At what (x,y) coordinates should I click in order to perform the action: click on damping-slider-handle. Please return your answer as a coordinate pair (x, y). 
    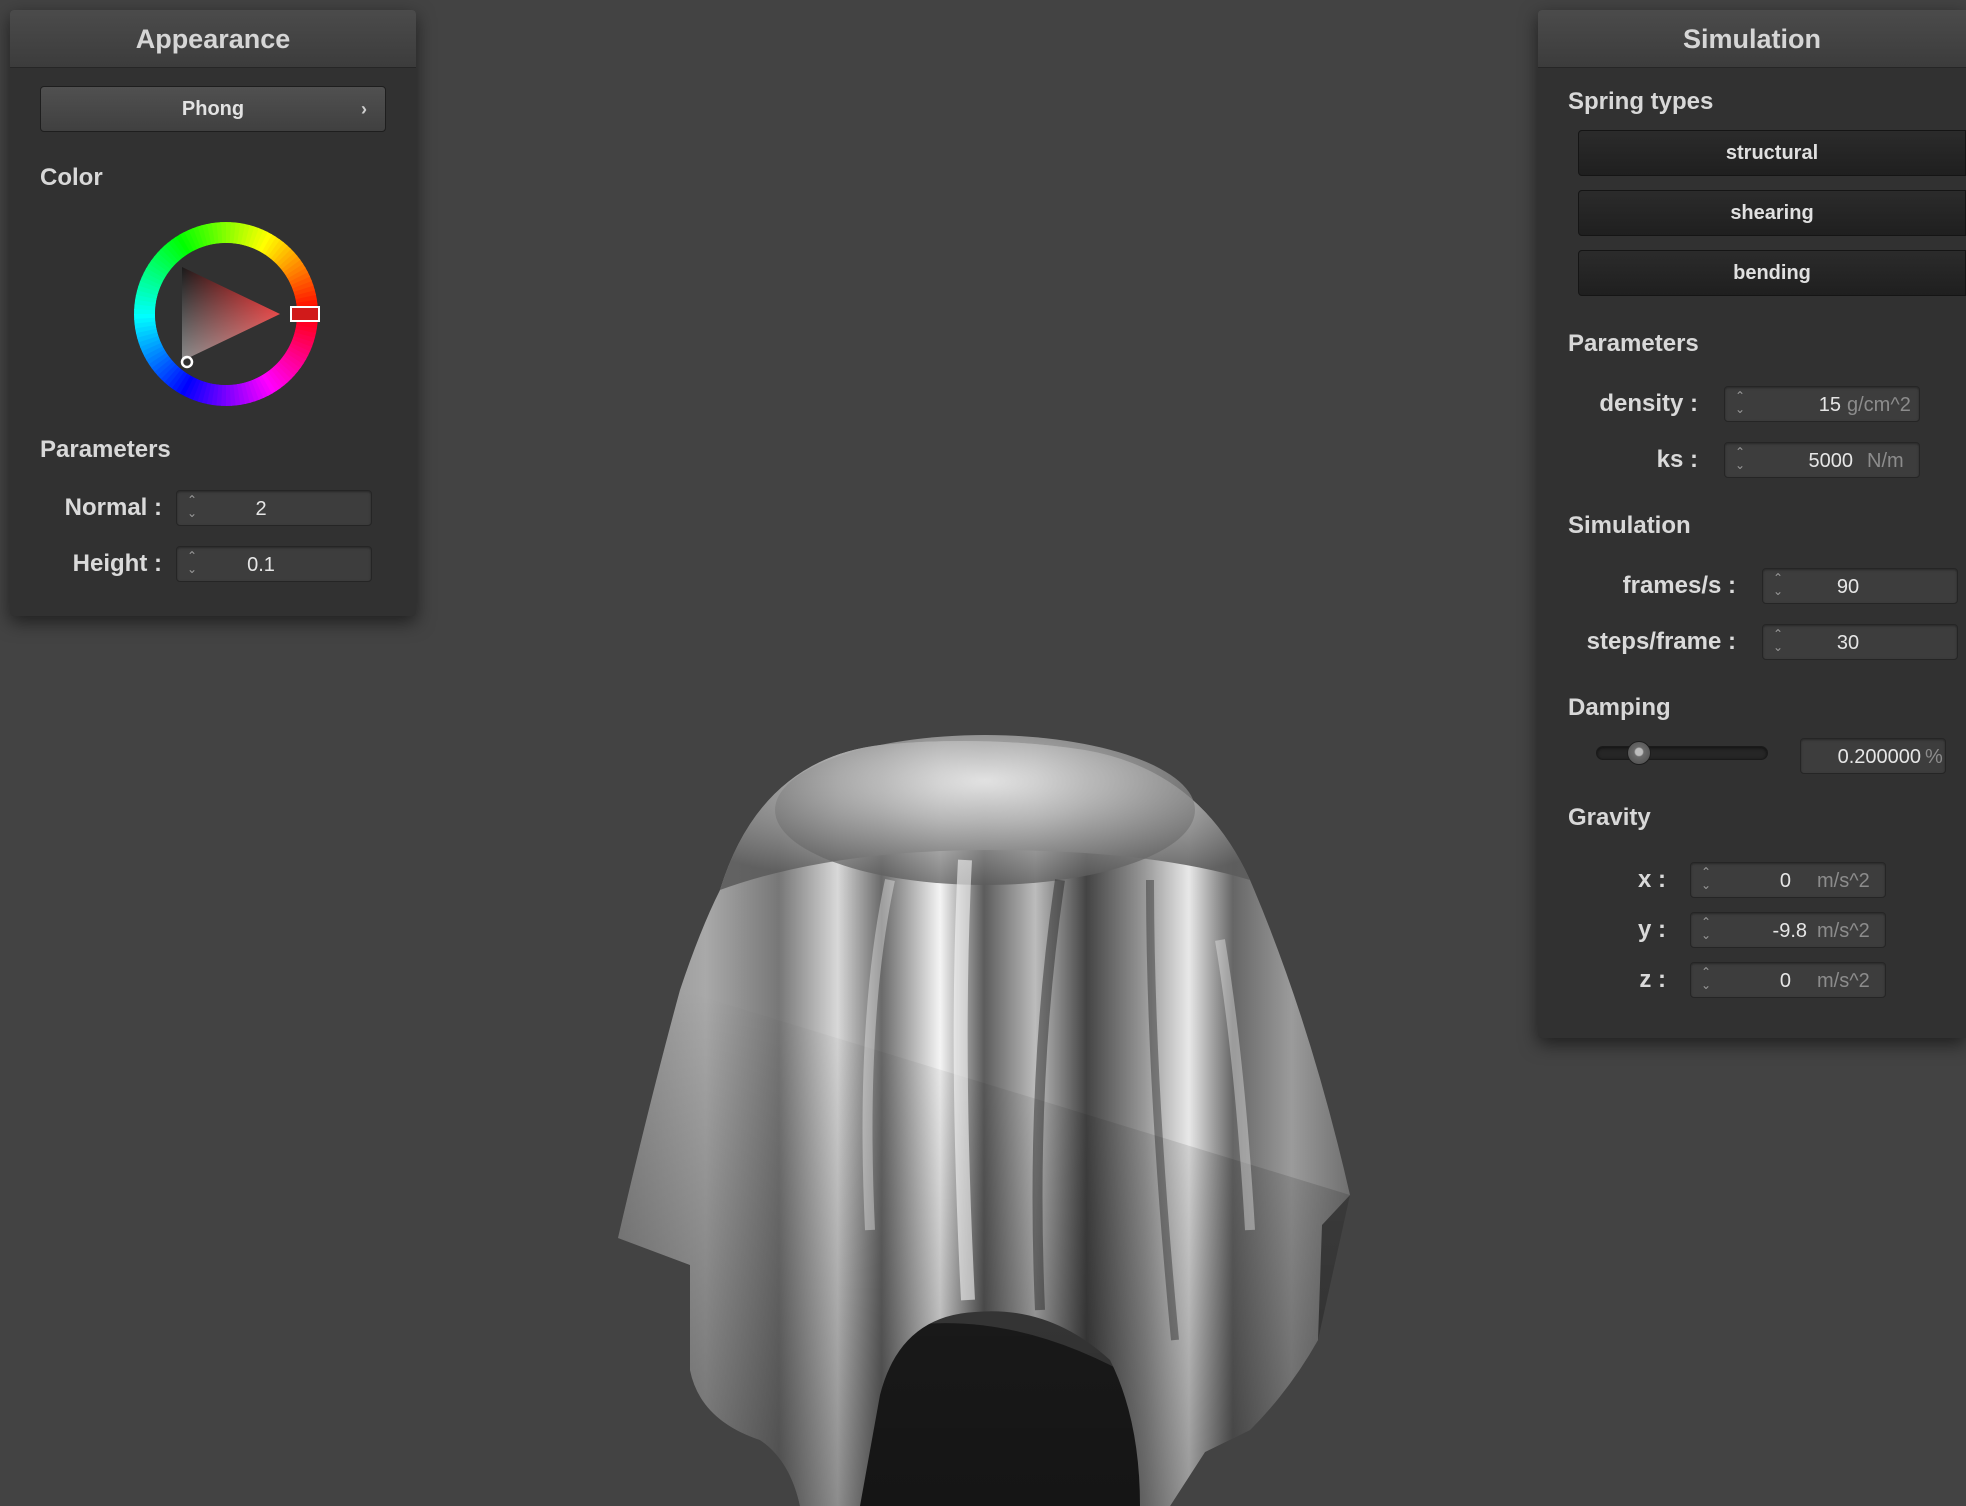
    Looking at the image, I should click on (1638, 753).